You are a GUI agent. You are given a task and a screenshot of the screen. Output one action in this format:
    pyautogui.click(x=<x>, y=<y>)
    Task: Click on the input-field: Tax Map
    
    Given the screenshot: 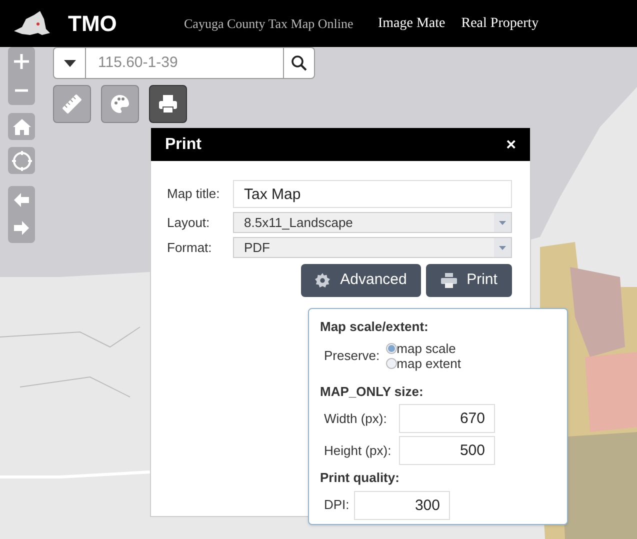 What is the action you would take?
    pyautogui.click(x=372, y=194)
    